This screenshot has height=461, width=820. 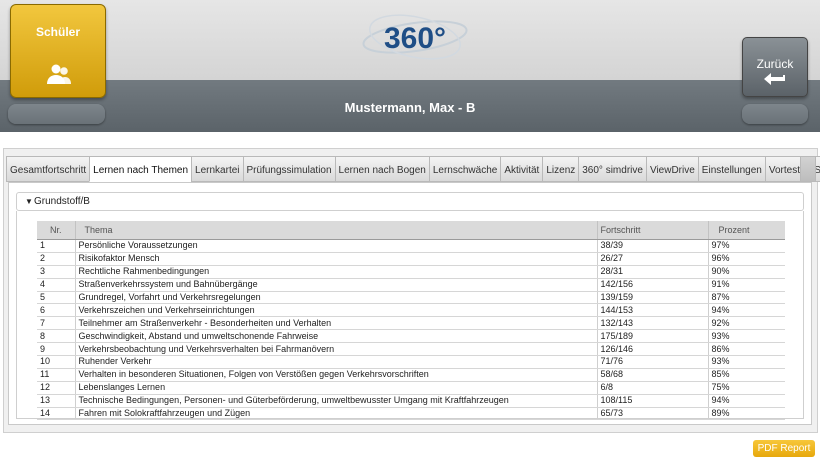 What do you see at coordinates (410, 201) in the screenshot?
I see `section-header-grundstoff: ▼ Grundstoff/B` at bounding box center [410, 201].